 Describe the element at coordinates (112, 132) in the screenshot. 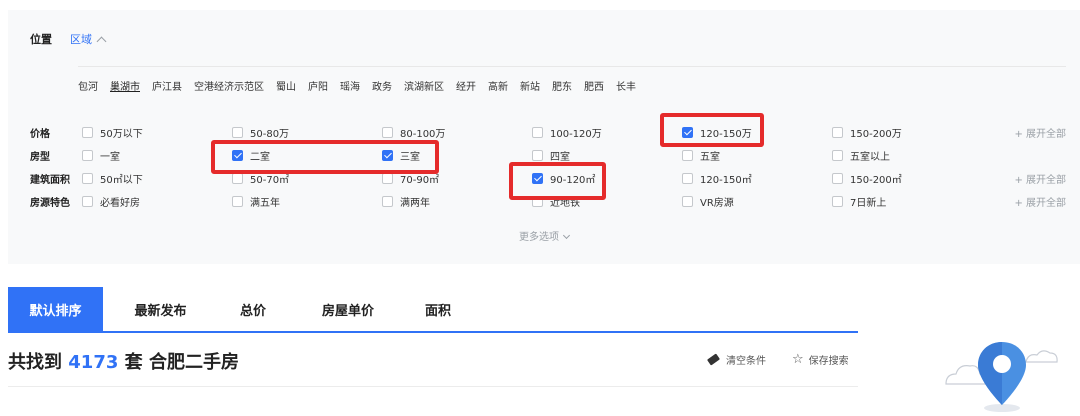

I see `price-option: 50万以下` at that location.